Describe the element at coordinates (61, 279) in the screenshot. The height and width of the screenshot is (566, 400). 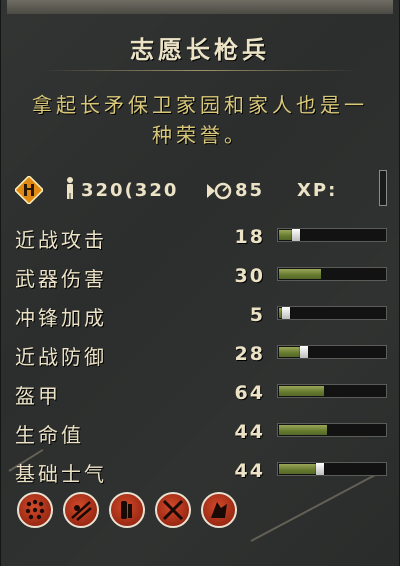
I see `stat-label: 武器伤害` at that location.